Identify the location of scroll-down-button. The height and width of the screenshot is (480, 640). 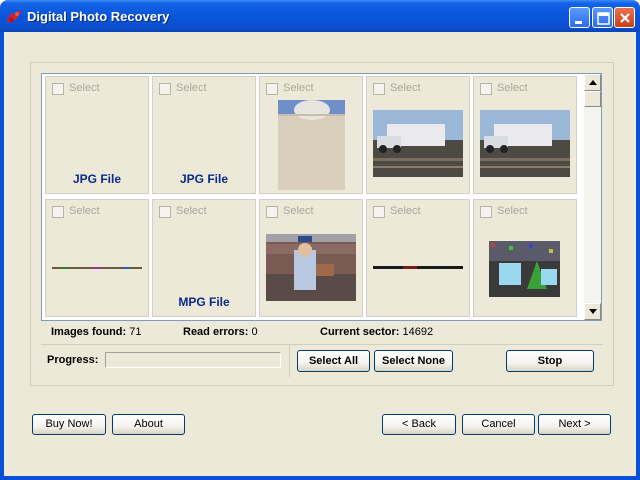
(592, 311).